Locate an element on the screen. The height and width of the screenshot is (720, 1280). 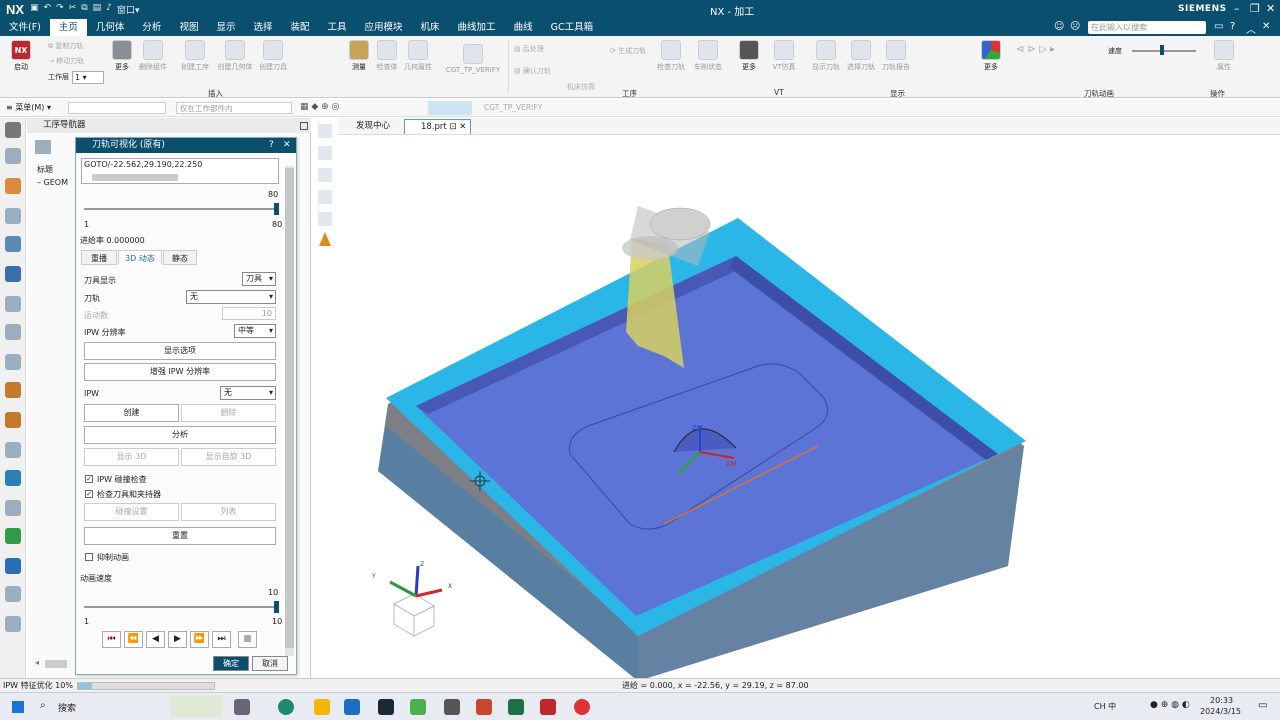
menu-machine: 机床 is located at coordinates (430, 27).